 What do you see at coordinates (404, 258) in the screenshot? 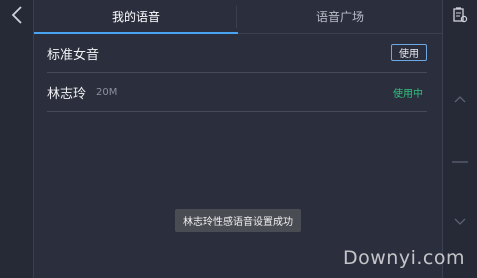
I see `watermark: Downyi.com` at bounding box center [404, 258].